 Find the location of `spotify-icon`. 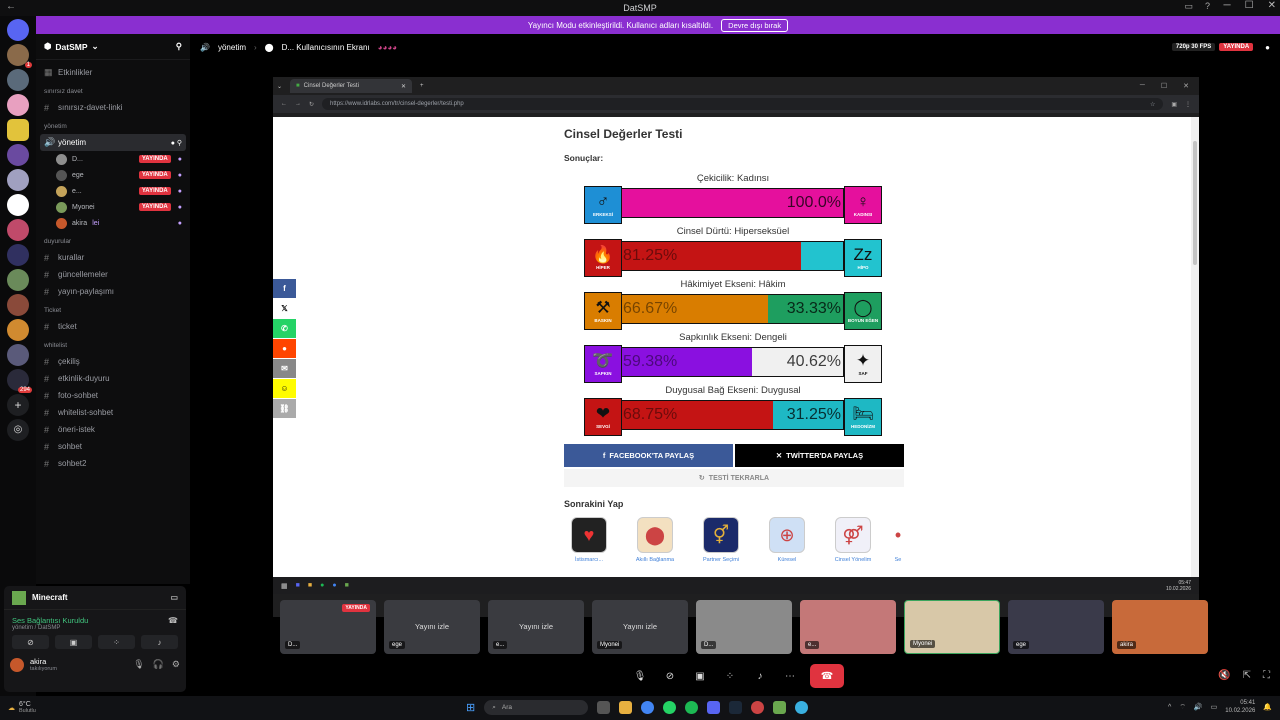

spotify-icon is located at coordinates (692, 707).